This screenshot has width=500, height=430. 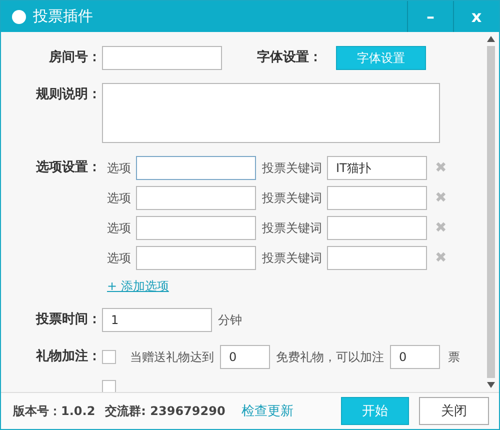 I want to click on votes-input: 0, so click(x=415, y=357).